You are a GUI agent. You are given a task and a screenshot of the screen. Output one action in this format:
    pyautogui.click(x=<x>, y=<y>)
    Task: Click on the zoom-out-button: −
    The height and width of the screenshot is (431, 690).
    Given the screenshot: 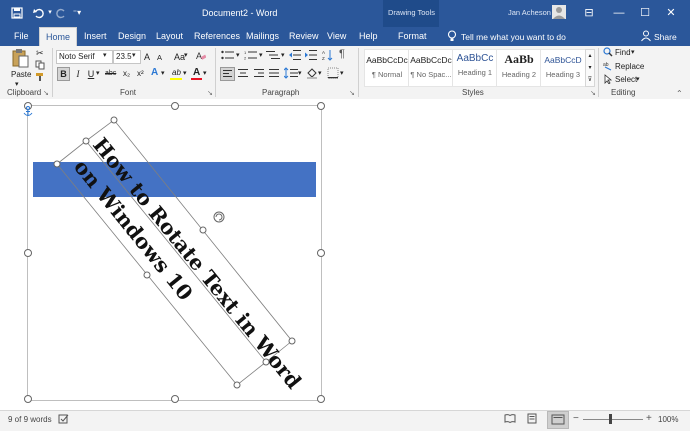 What is the action you would take?
    pyautogui.click(x=576, y=418)
    